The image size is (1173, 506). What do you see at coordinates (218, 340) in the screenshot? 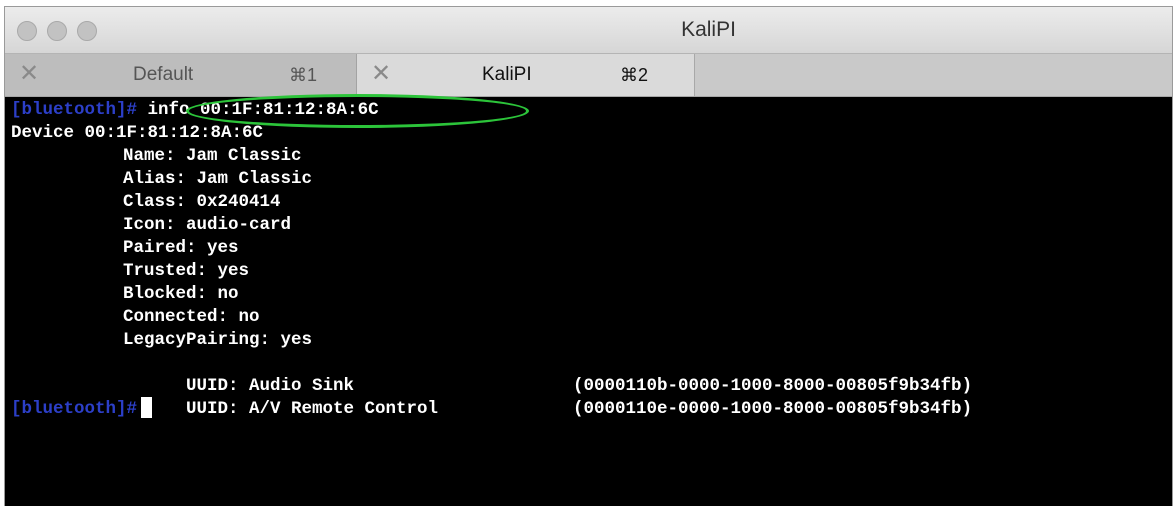
I see `property-line: LegacyPairing: yes` at bounding box center [218, 340].